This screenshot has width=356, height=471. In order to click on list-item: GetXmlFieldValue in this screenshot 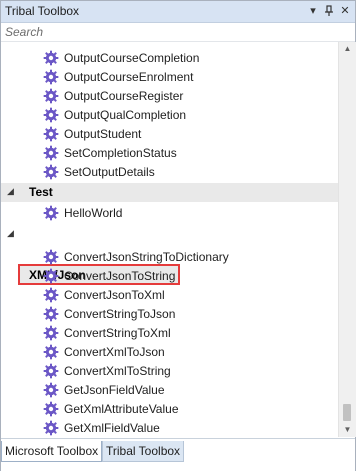, I will do `click(188, 427)`.